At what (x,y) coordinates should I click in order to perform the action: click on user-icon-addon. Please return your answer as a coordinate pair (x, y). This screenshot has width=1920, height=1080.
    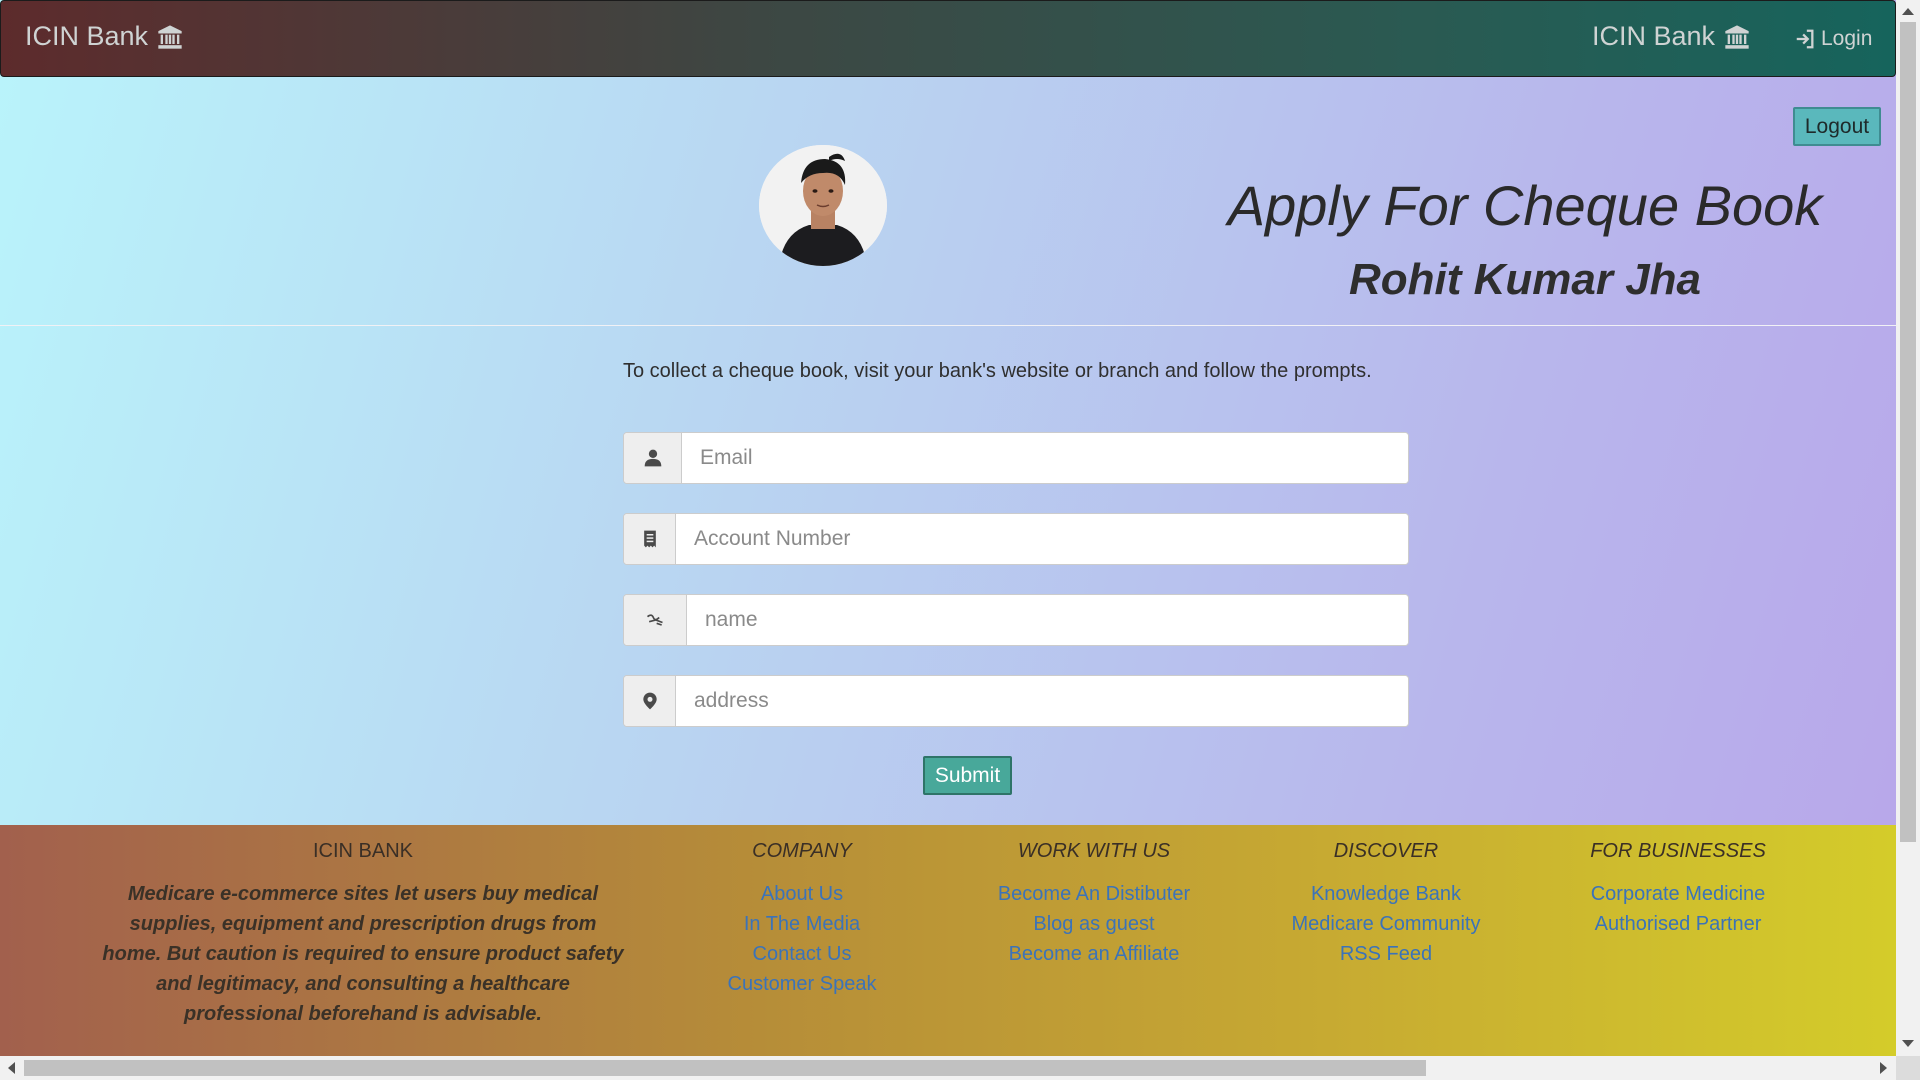
    Looking at the image, I should click on (653, 458).